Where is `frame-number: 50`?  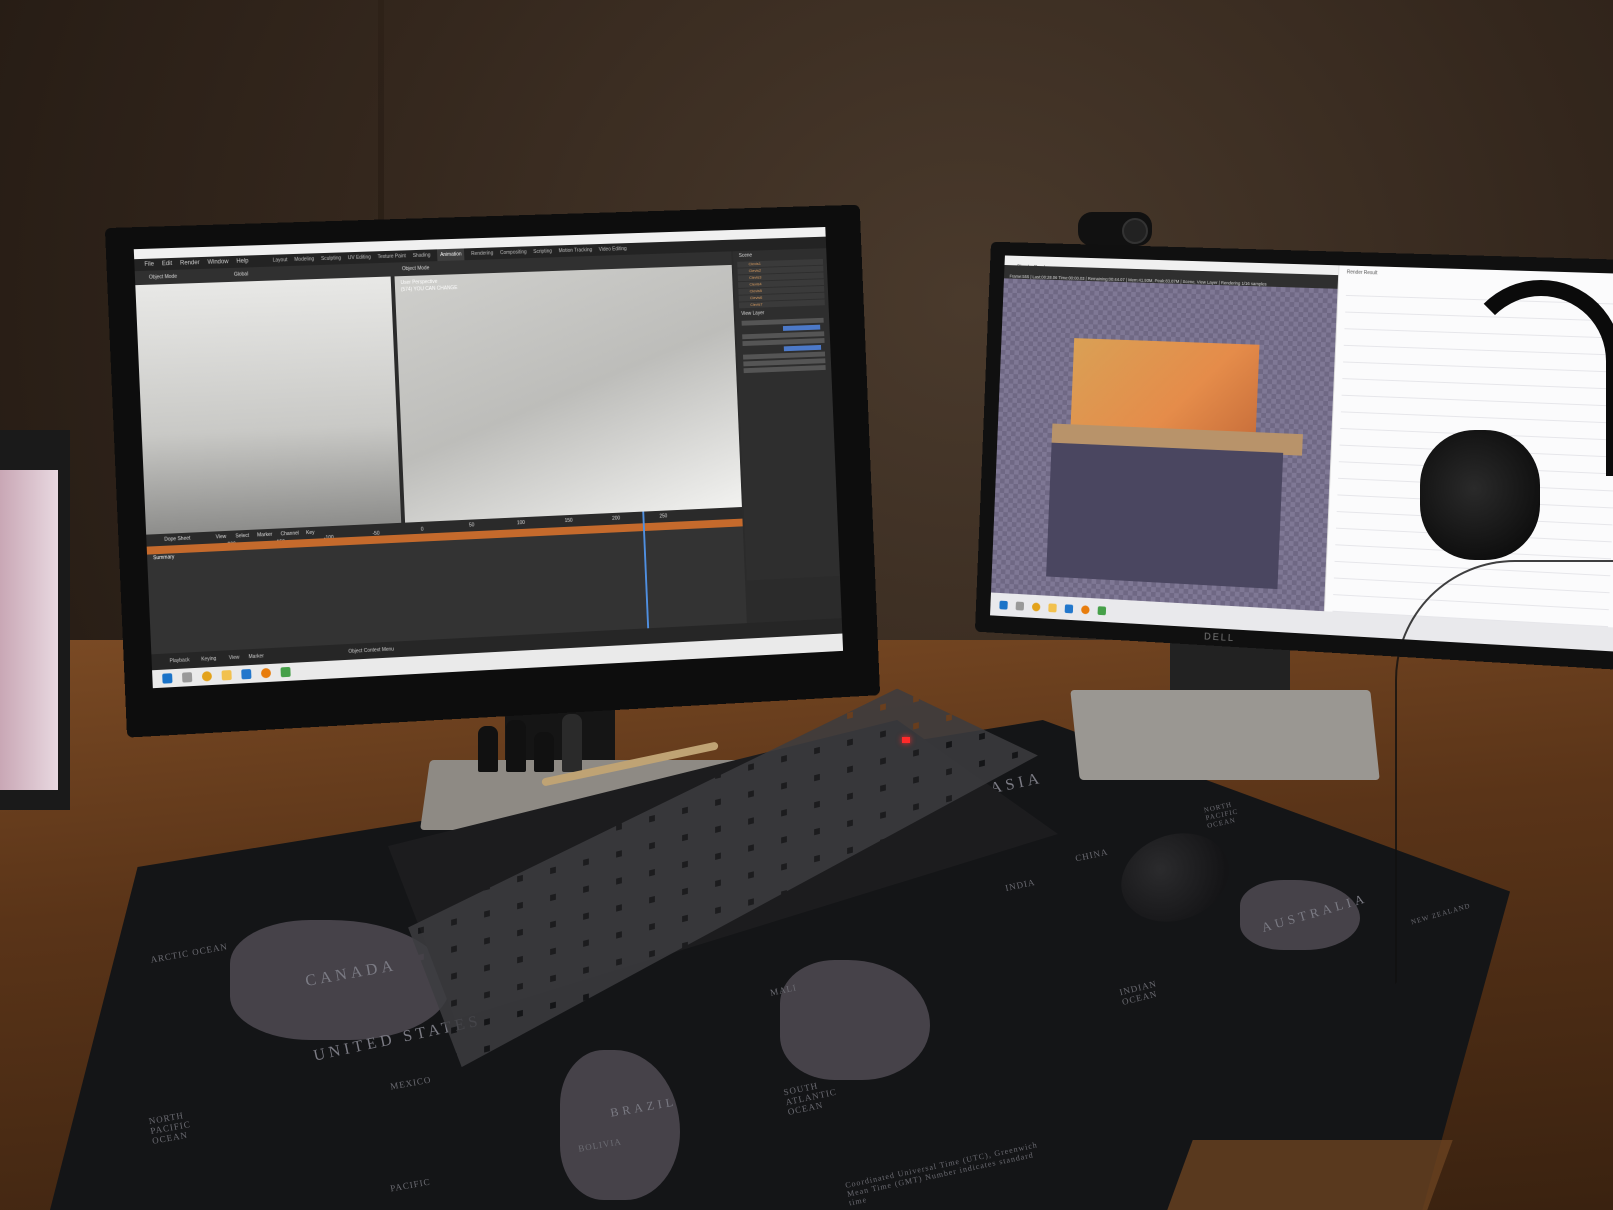 frame-number: 50 is located at coordinates (472, 525).